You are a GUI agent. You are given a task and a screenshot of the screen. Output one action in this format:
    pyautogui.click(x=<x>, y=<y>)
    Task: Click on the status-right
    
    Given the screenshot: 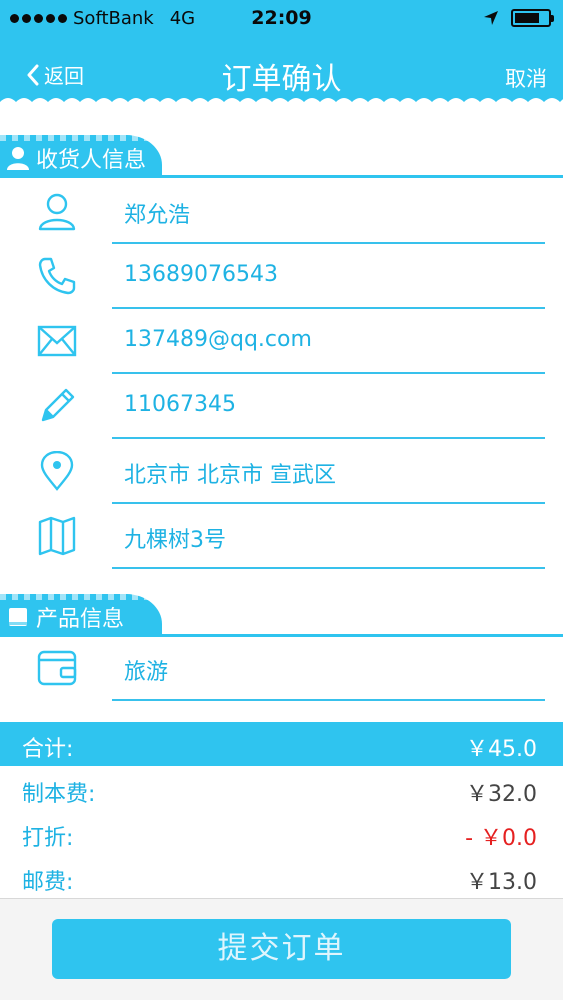 What is the action you would take?
    pyautogui.click(x=518, y=18)
    